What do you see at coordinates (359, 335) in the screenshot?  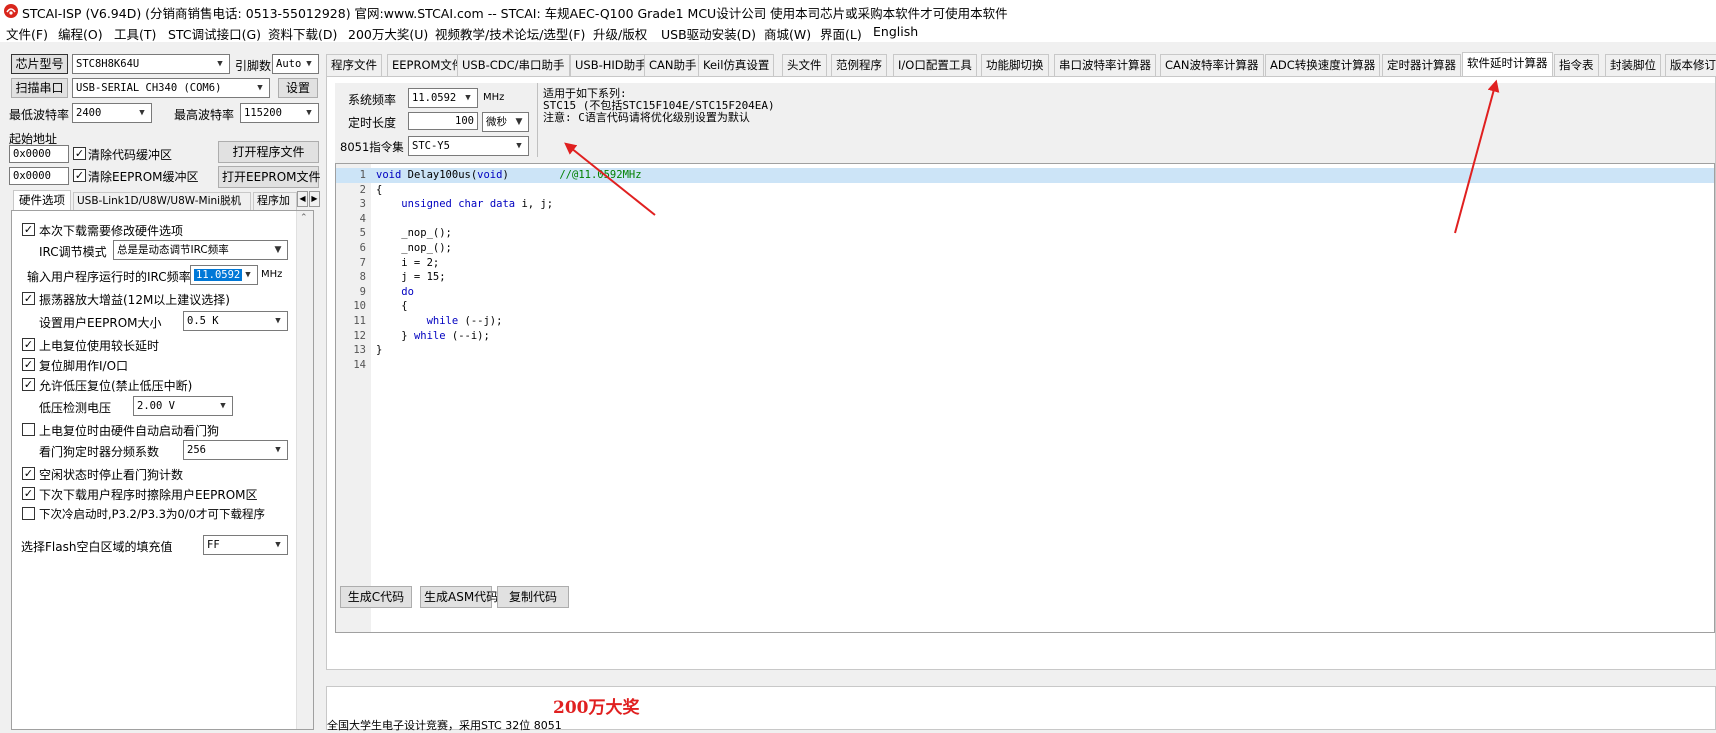 I see `line-number: 12` at bounding box center [359, 335].